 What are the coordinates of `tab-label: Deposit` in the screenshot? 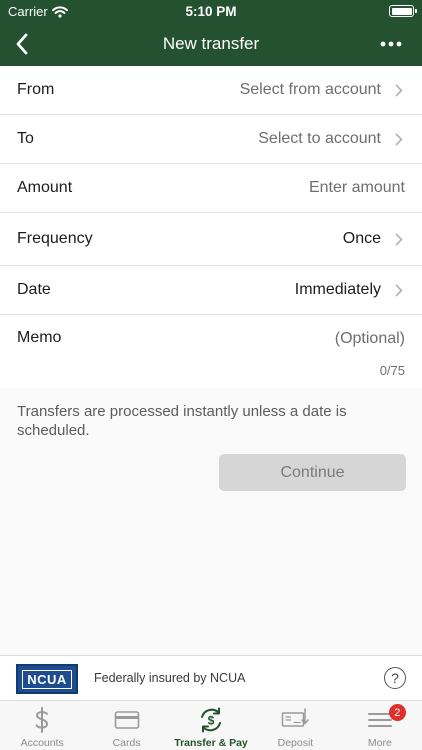 It's located at (295, 743).